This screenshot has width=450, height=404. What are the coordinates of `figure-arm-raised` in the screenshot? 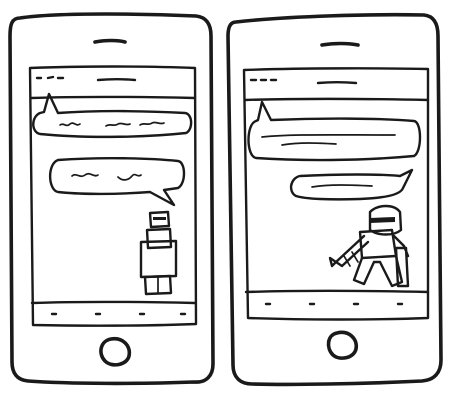 It's located at (352, 251).